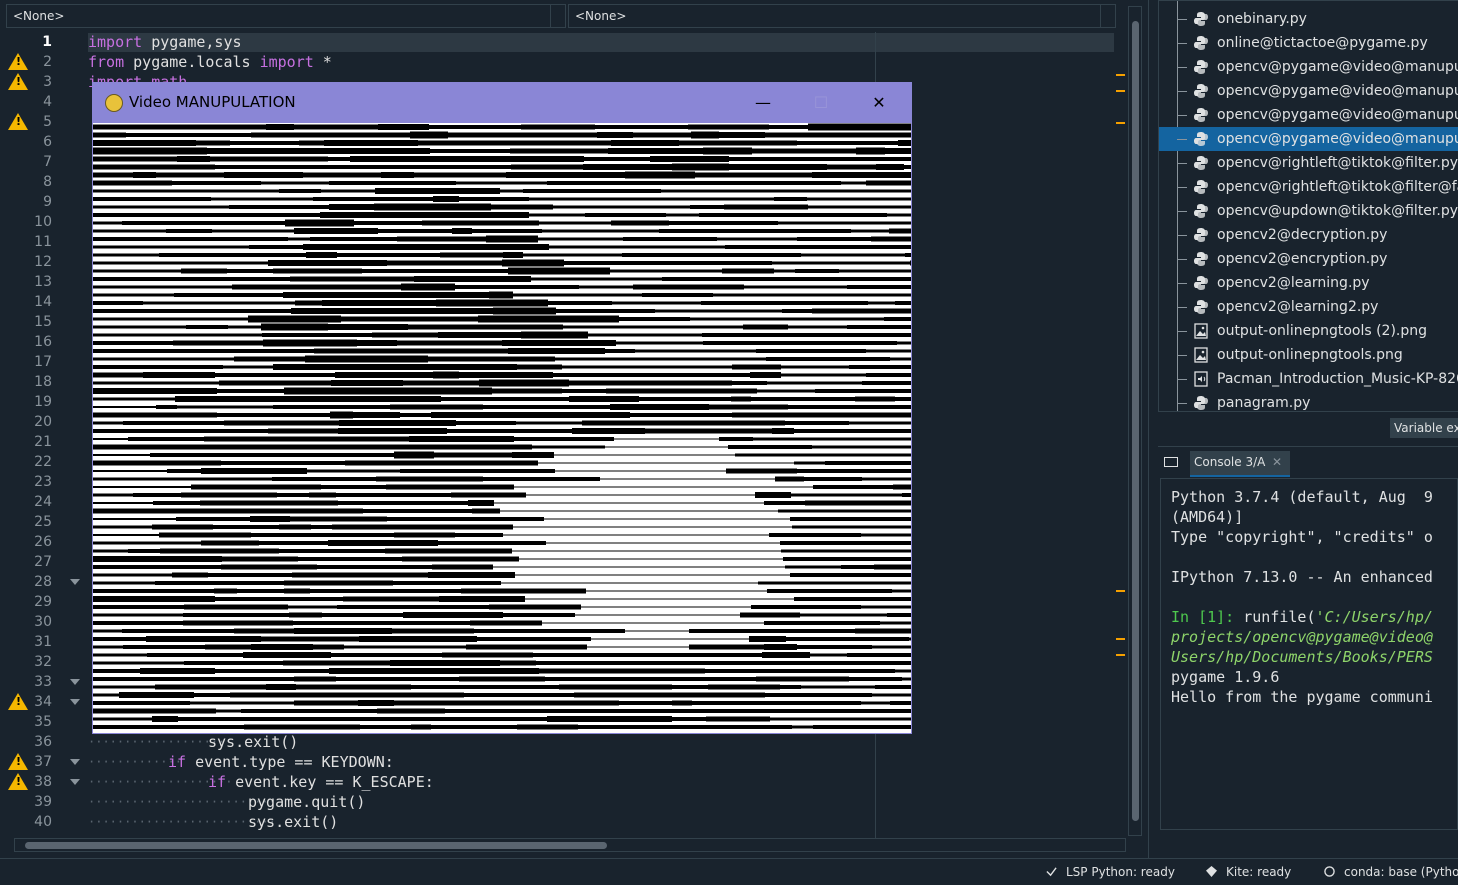 The image size is (1458, 885). I want to click on kite-icon, so click(1211, 871).